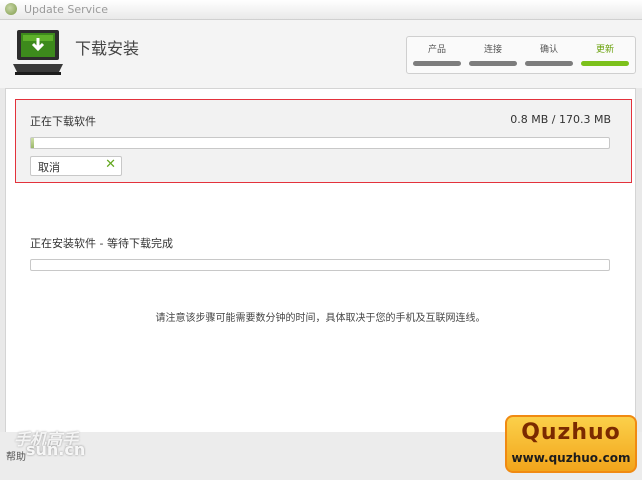  What do you see at coordinates (49, 167) in the screenshot?
I see `cancel-label: 取消` at bounding box center [49, 167].